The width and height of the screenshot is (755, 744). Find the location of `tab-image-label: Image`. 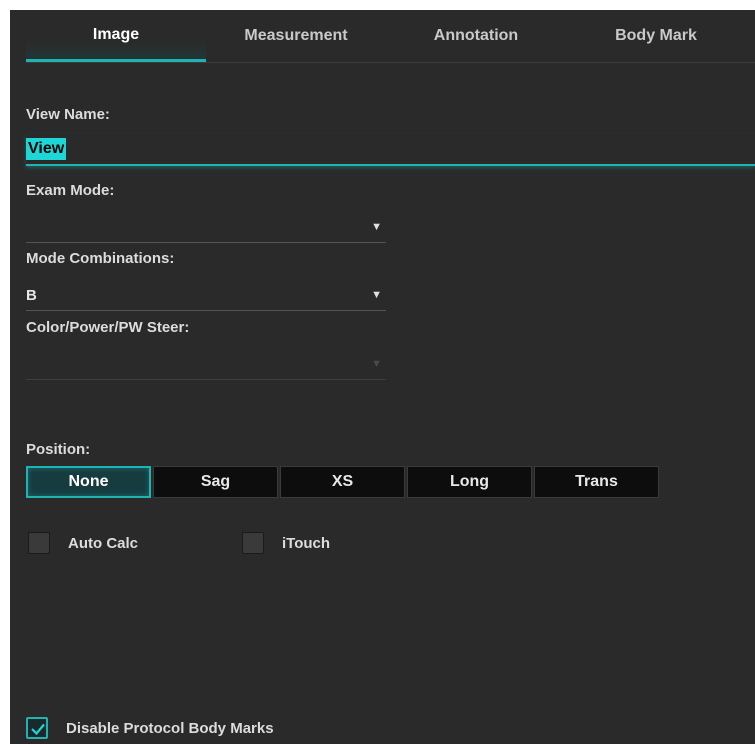

tab-image-label: Image is located at coordinates (116, 34).